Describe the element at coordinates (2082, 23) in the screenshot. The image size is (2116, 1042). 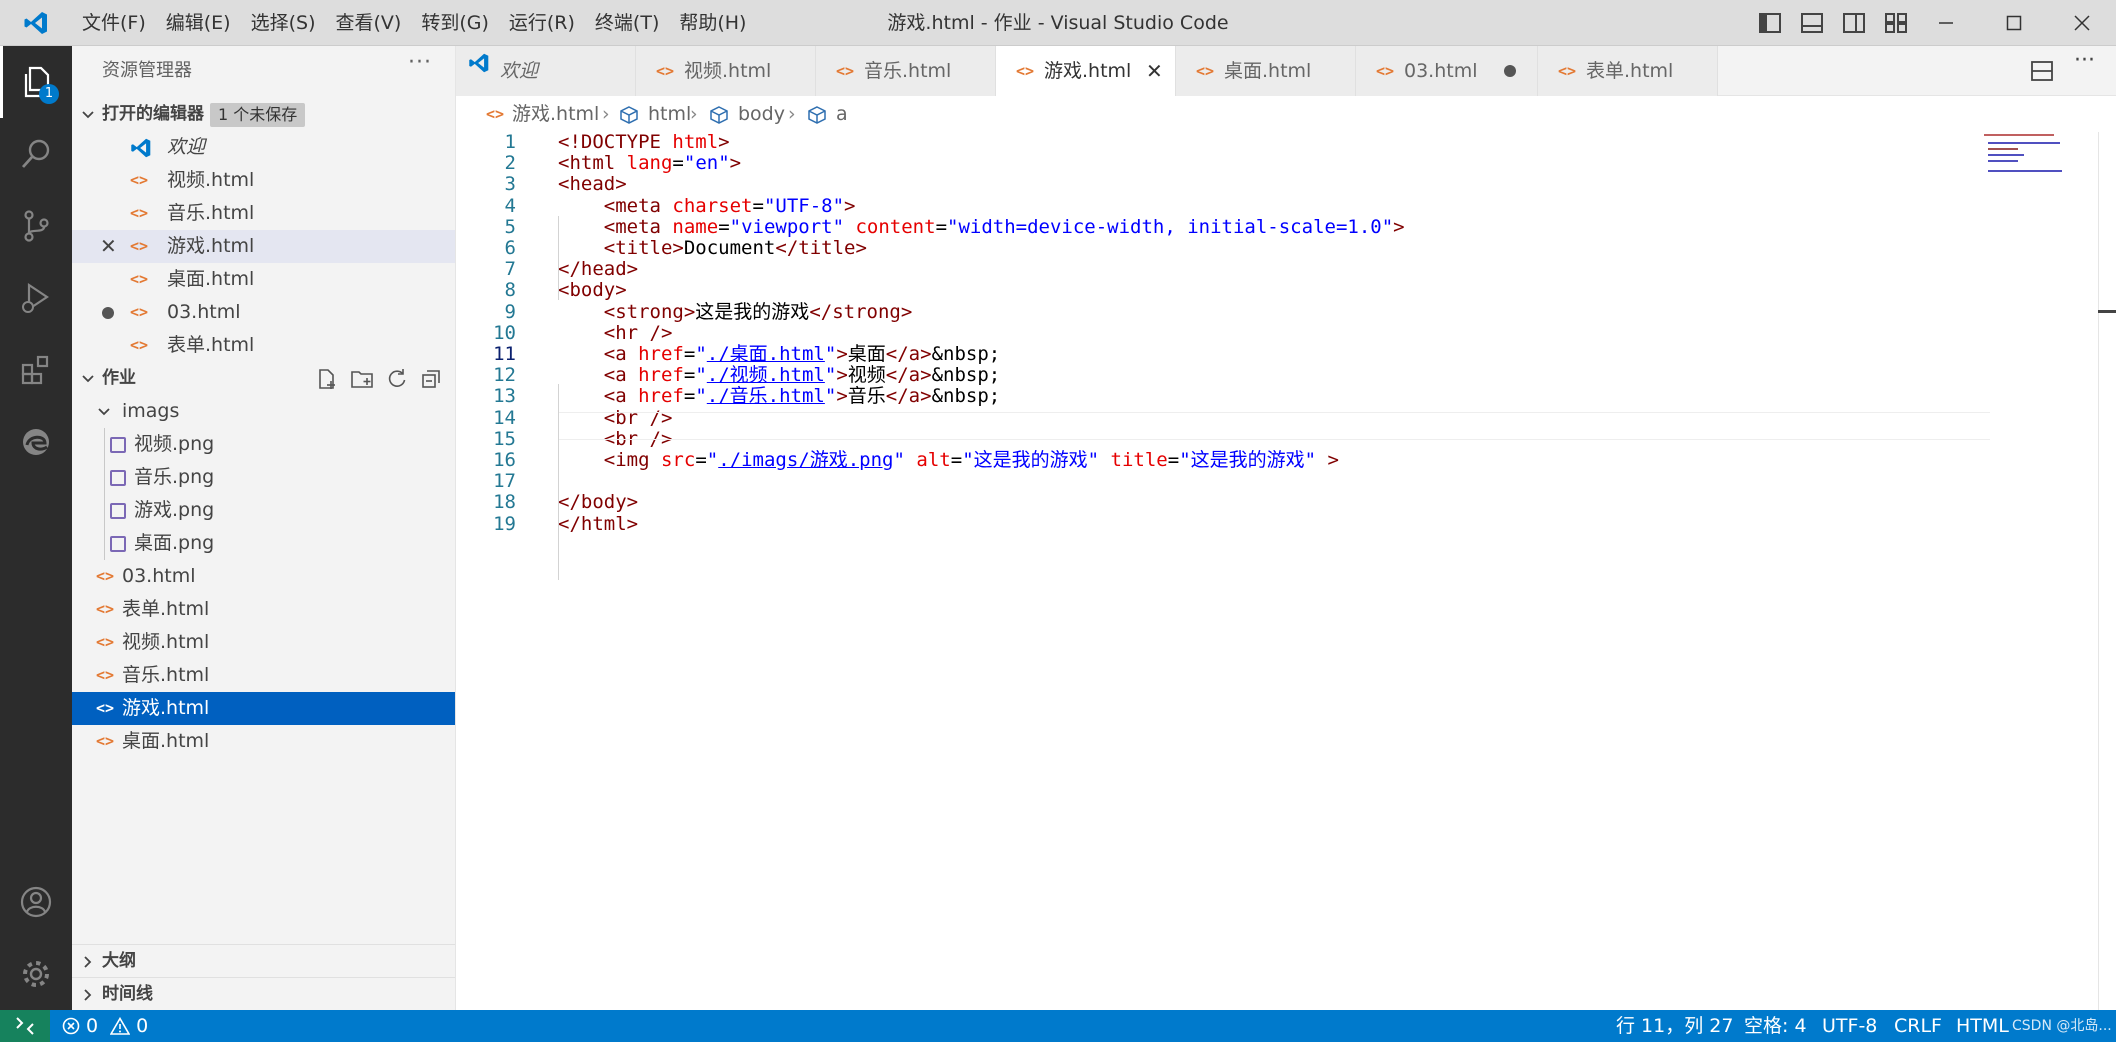
I see `close-window-icon` at that location.